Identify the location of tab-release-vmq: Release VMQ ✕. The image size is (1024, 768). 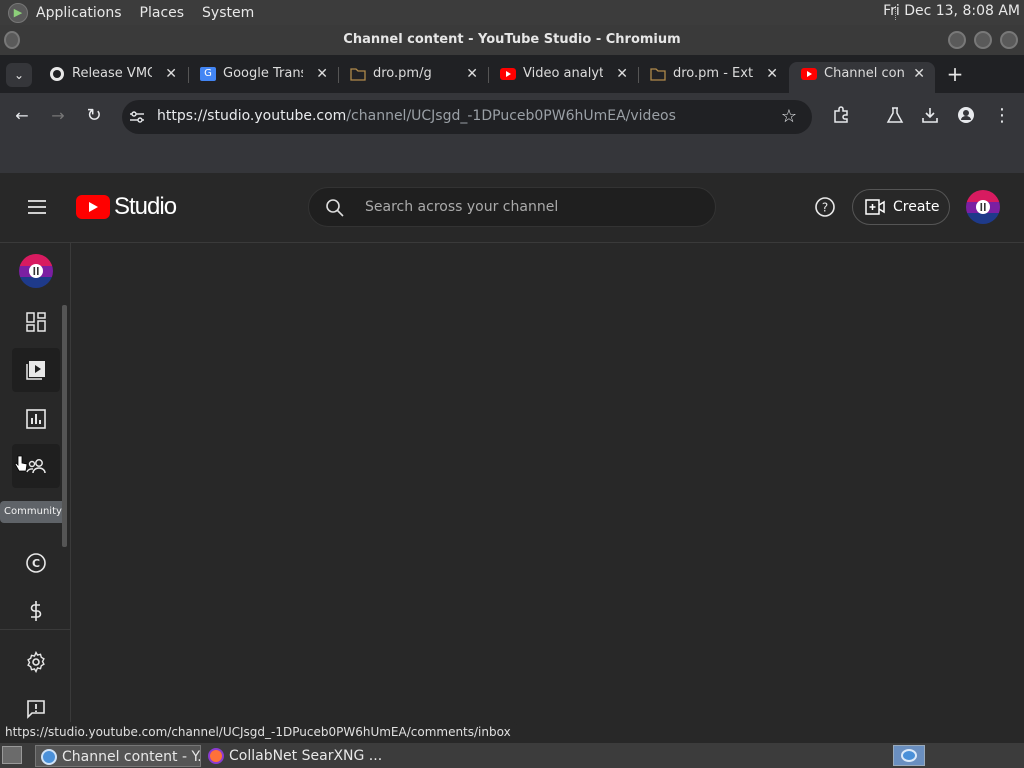
(112, 77).